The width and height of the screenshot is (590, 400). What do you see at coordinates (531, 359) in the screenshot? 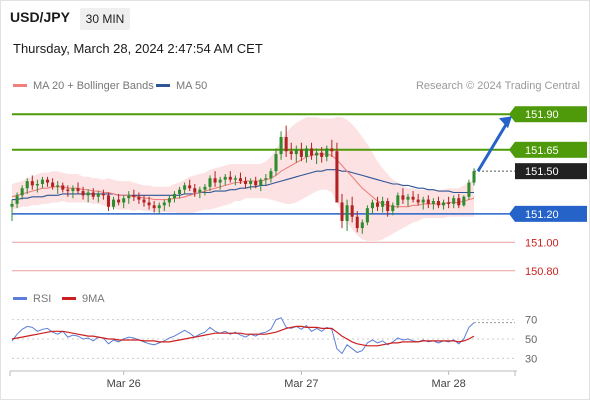
I see `rsi-tick-label: 30` at bounding box center [531, 359].